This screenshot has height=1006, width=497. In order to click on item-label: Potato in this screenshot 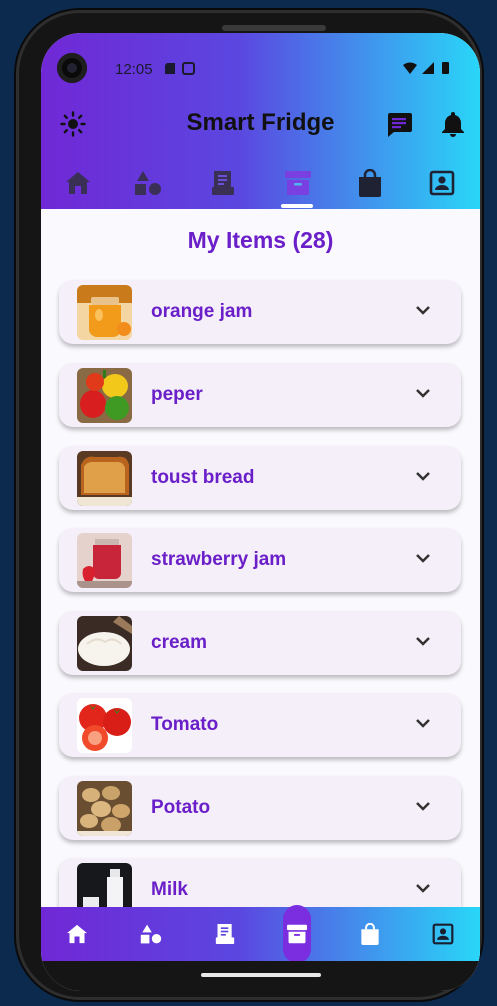, I will do `click(181, 807)`.